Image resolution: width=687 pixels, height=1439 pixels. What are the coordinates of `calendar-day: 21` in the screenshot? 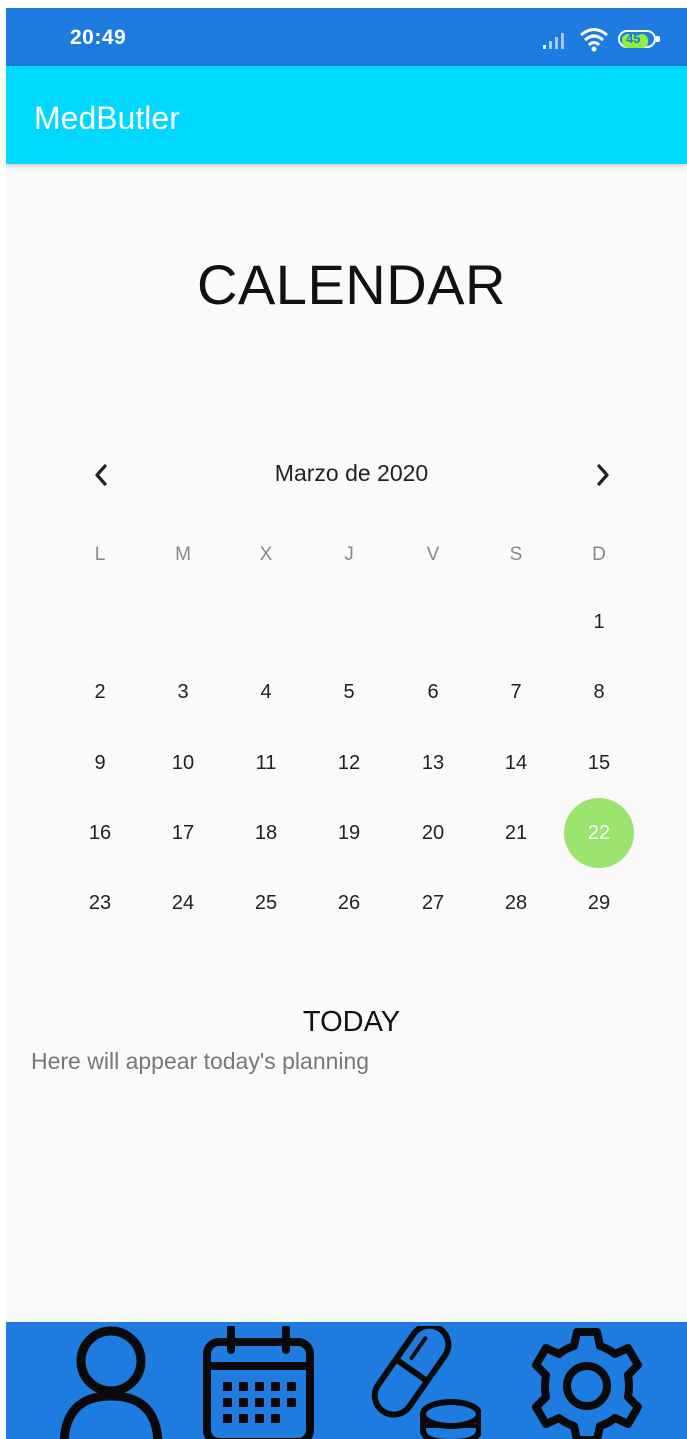 It's located at (516, 833).